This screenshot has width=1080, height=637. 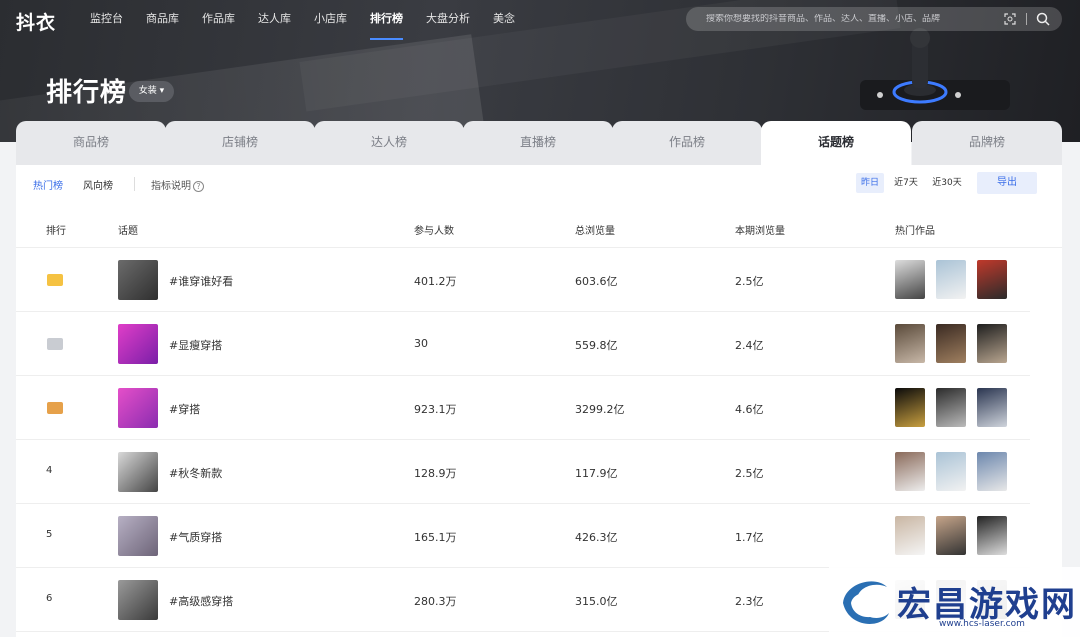 I want to click on search-icon, so click(x=1043, y=19).